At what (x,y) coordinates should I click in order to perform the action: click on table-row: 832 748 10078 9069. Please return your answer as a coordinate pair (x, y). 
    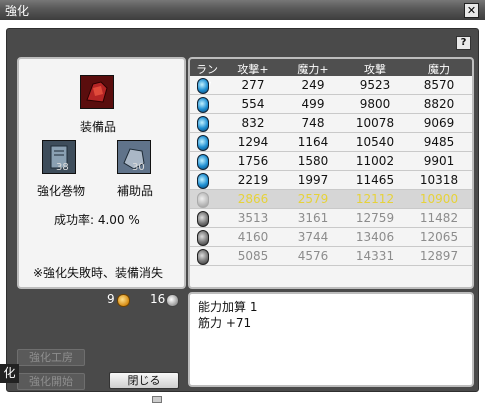
    Looking at the image, I should click on (331, 123).